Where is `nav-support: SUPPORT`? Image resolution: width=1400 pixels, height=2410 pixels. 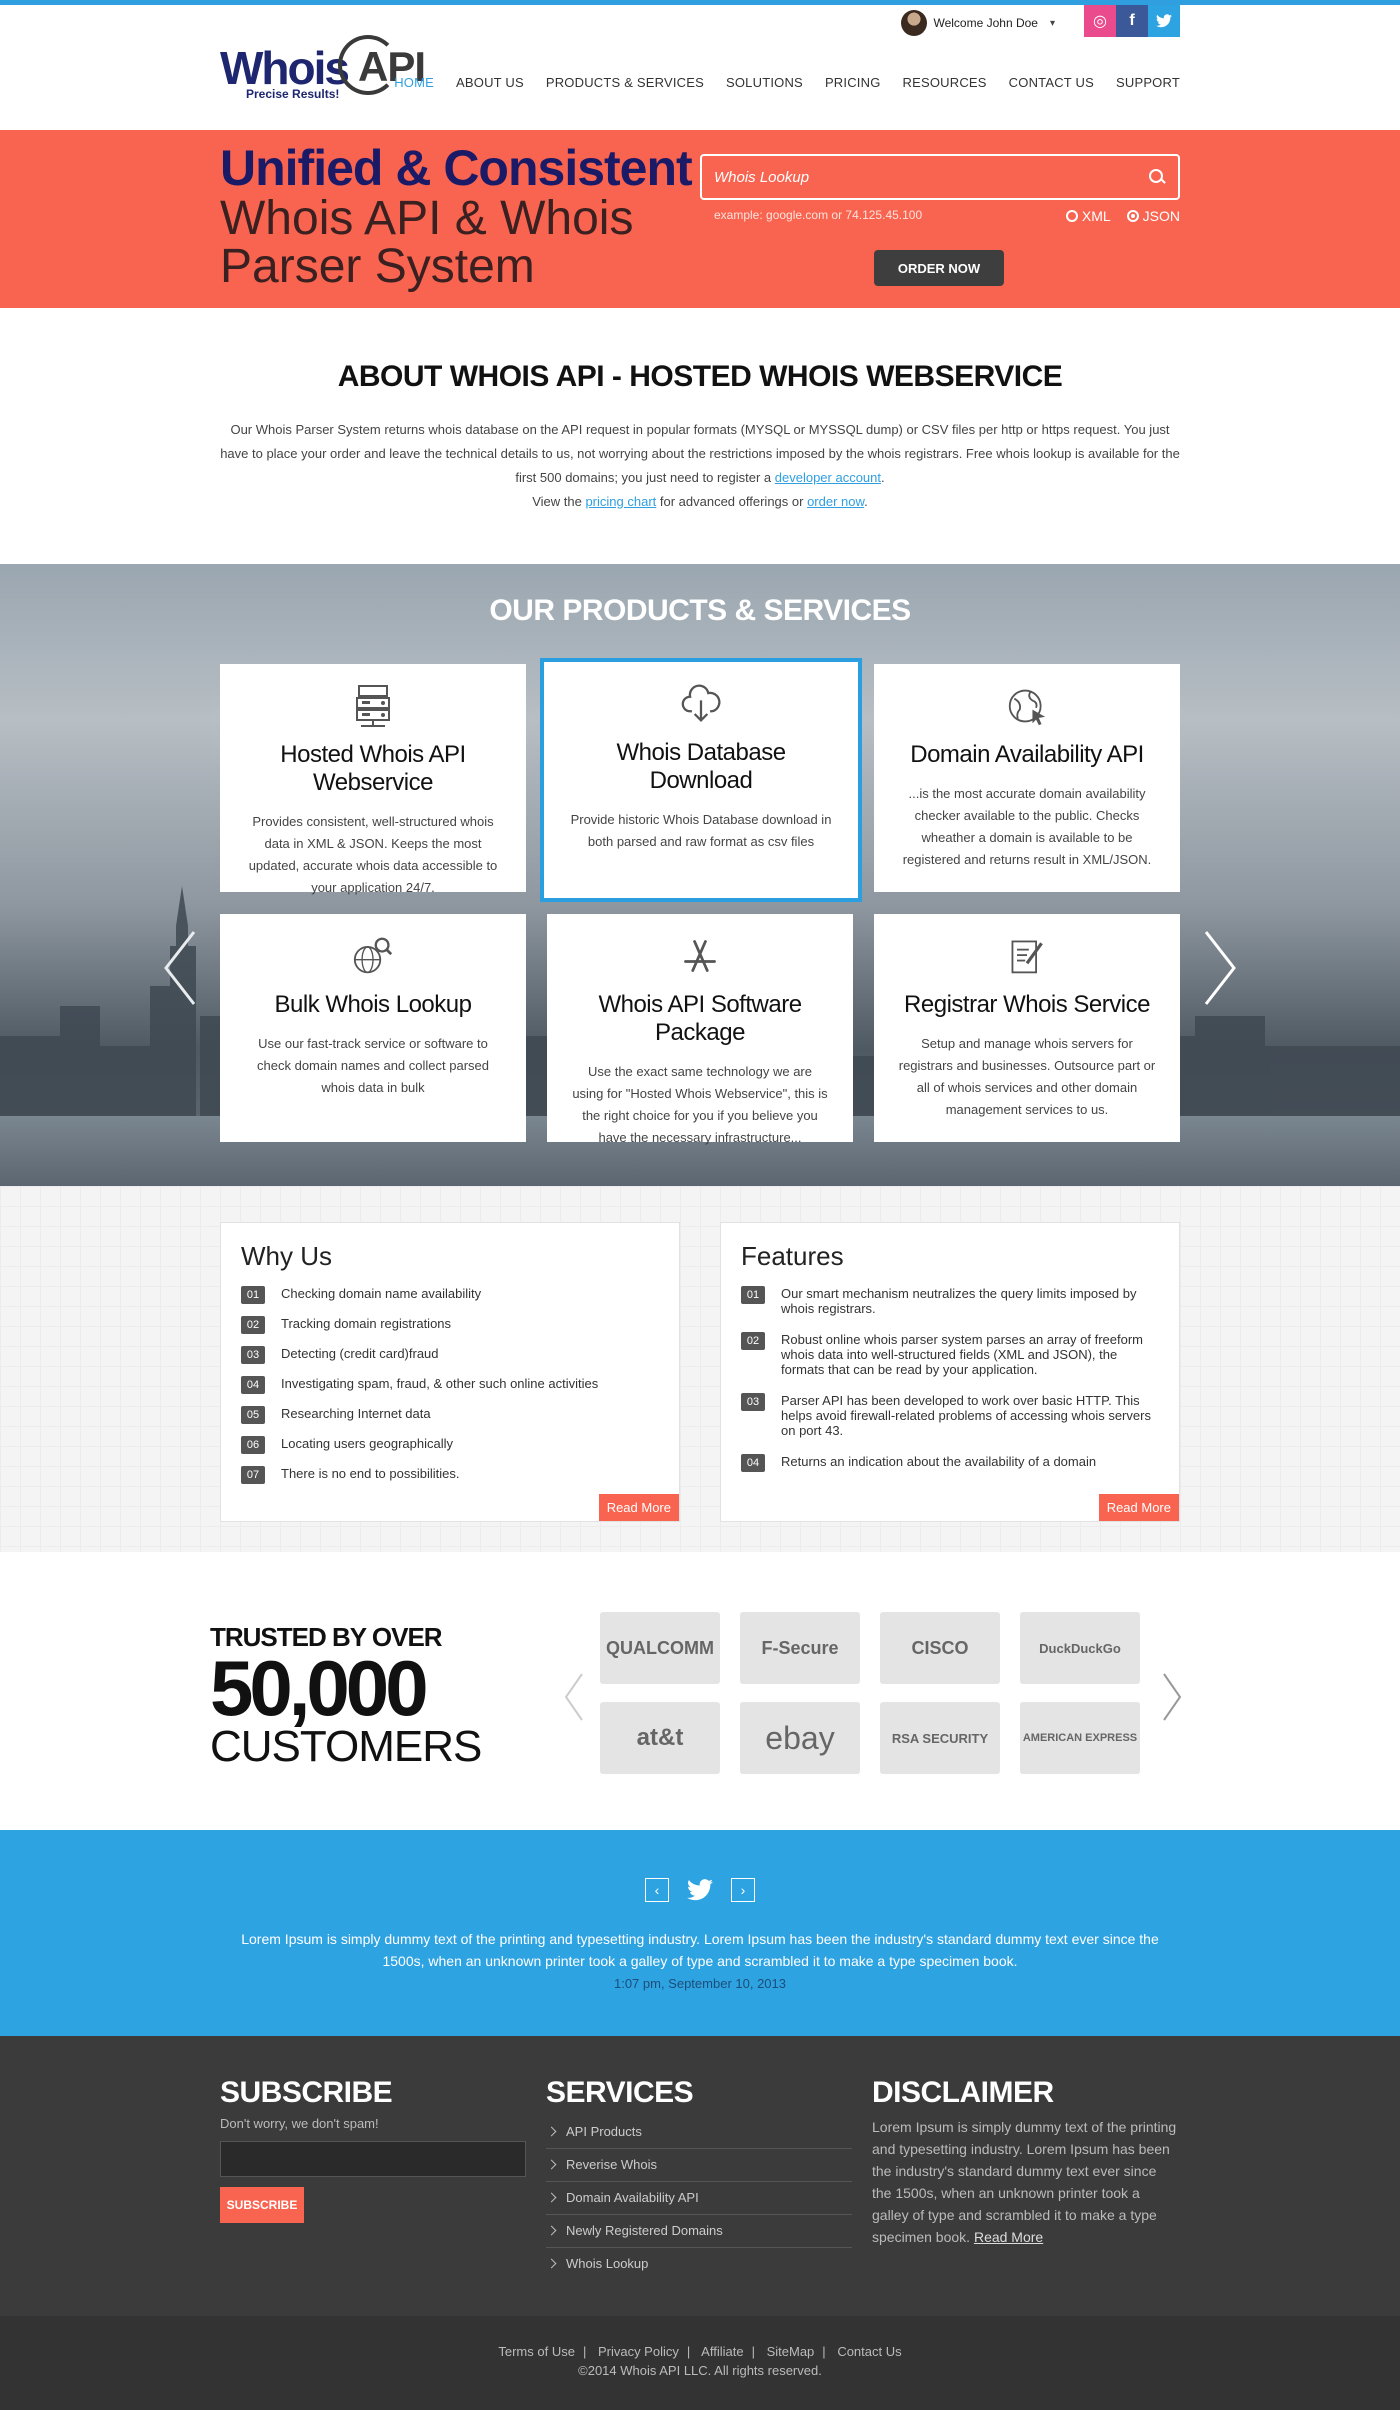 nav-support: SUPPORT is located at coordinates (1148, 82).